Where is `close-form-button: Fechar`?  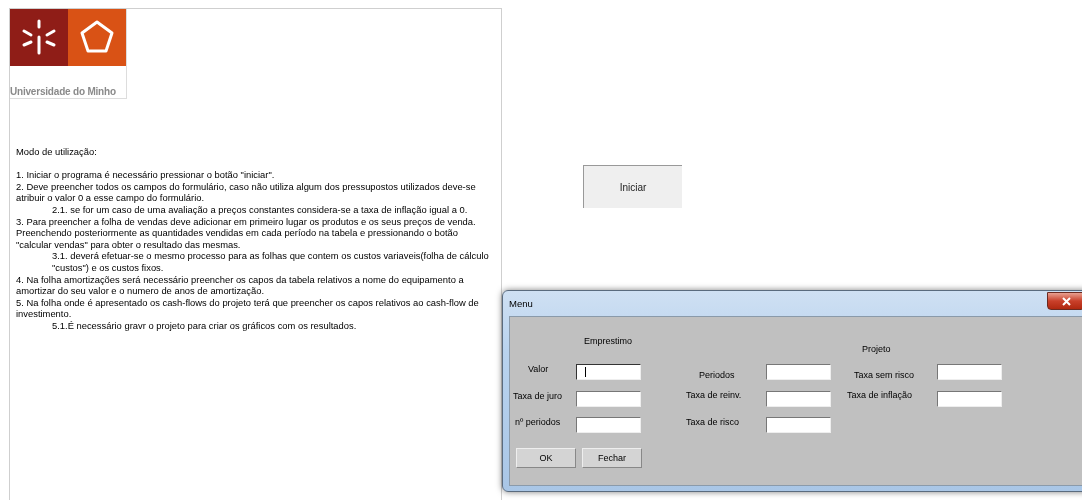
close-form-button: Fechar is located at coordinates (612, 458).